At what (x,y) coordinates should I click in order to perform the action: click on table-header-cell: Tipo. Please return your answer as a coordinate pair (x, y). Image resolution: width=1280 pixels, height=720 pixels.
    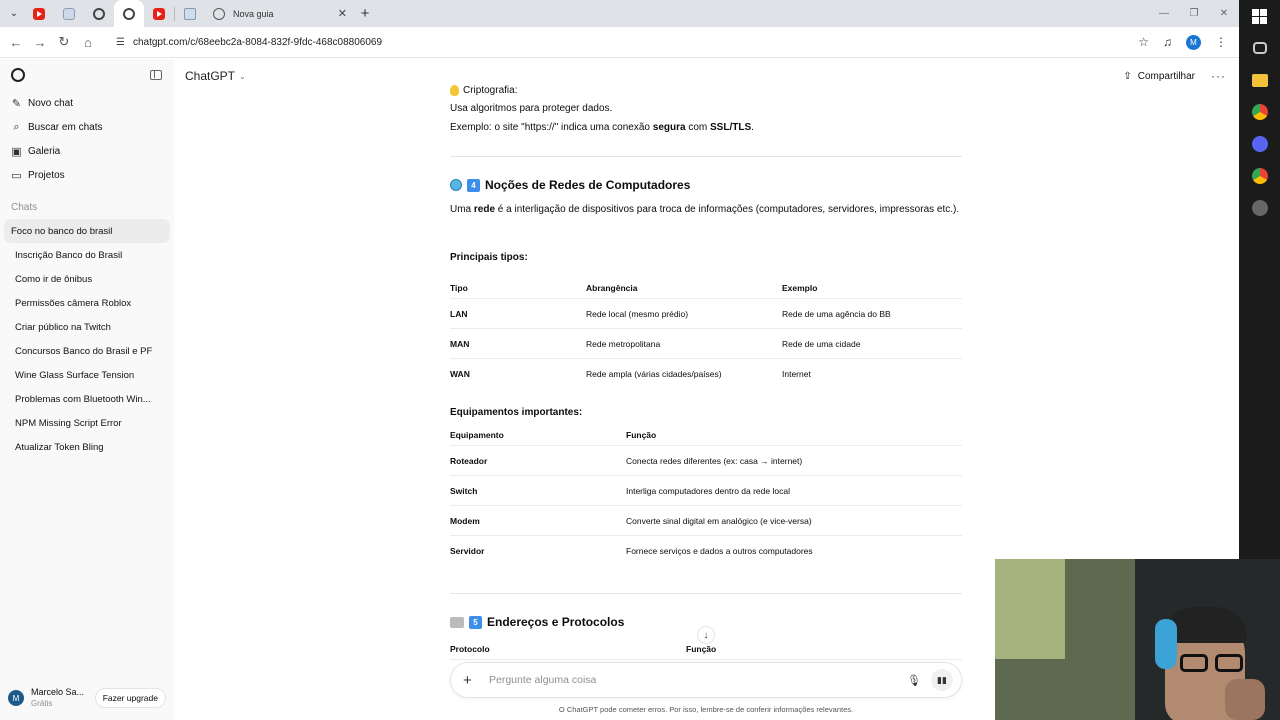
    Looking at the image, I should click on (459, 287).